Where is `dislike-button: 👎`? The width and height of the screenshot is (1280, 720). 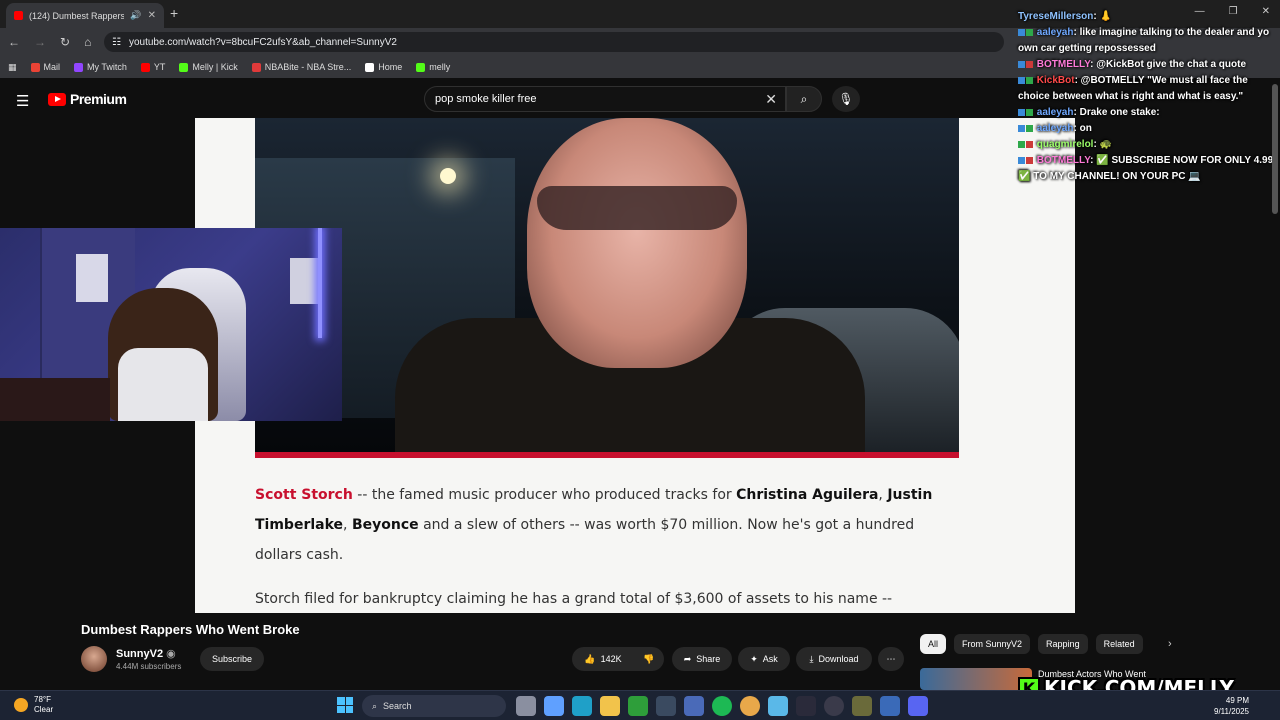 dislike-button: 👎 is located at coordinates (649, 659).